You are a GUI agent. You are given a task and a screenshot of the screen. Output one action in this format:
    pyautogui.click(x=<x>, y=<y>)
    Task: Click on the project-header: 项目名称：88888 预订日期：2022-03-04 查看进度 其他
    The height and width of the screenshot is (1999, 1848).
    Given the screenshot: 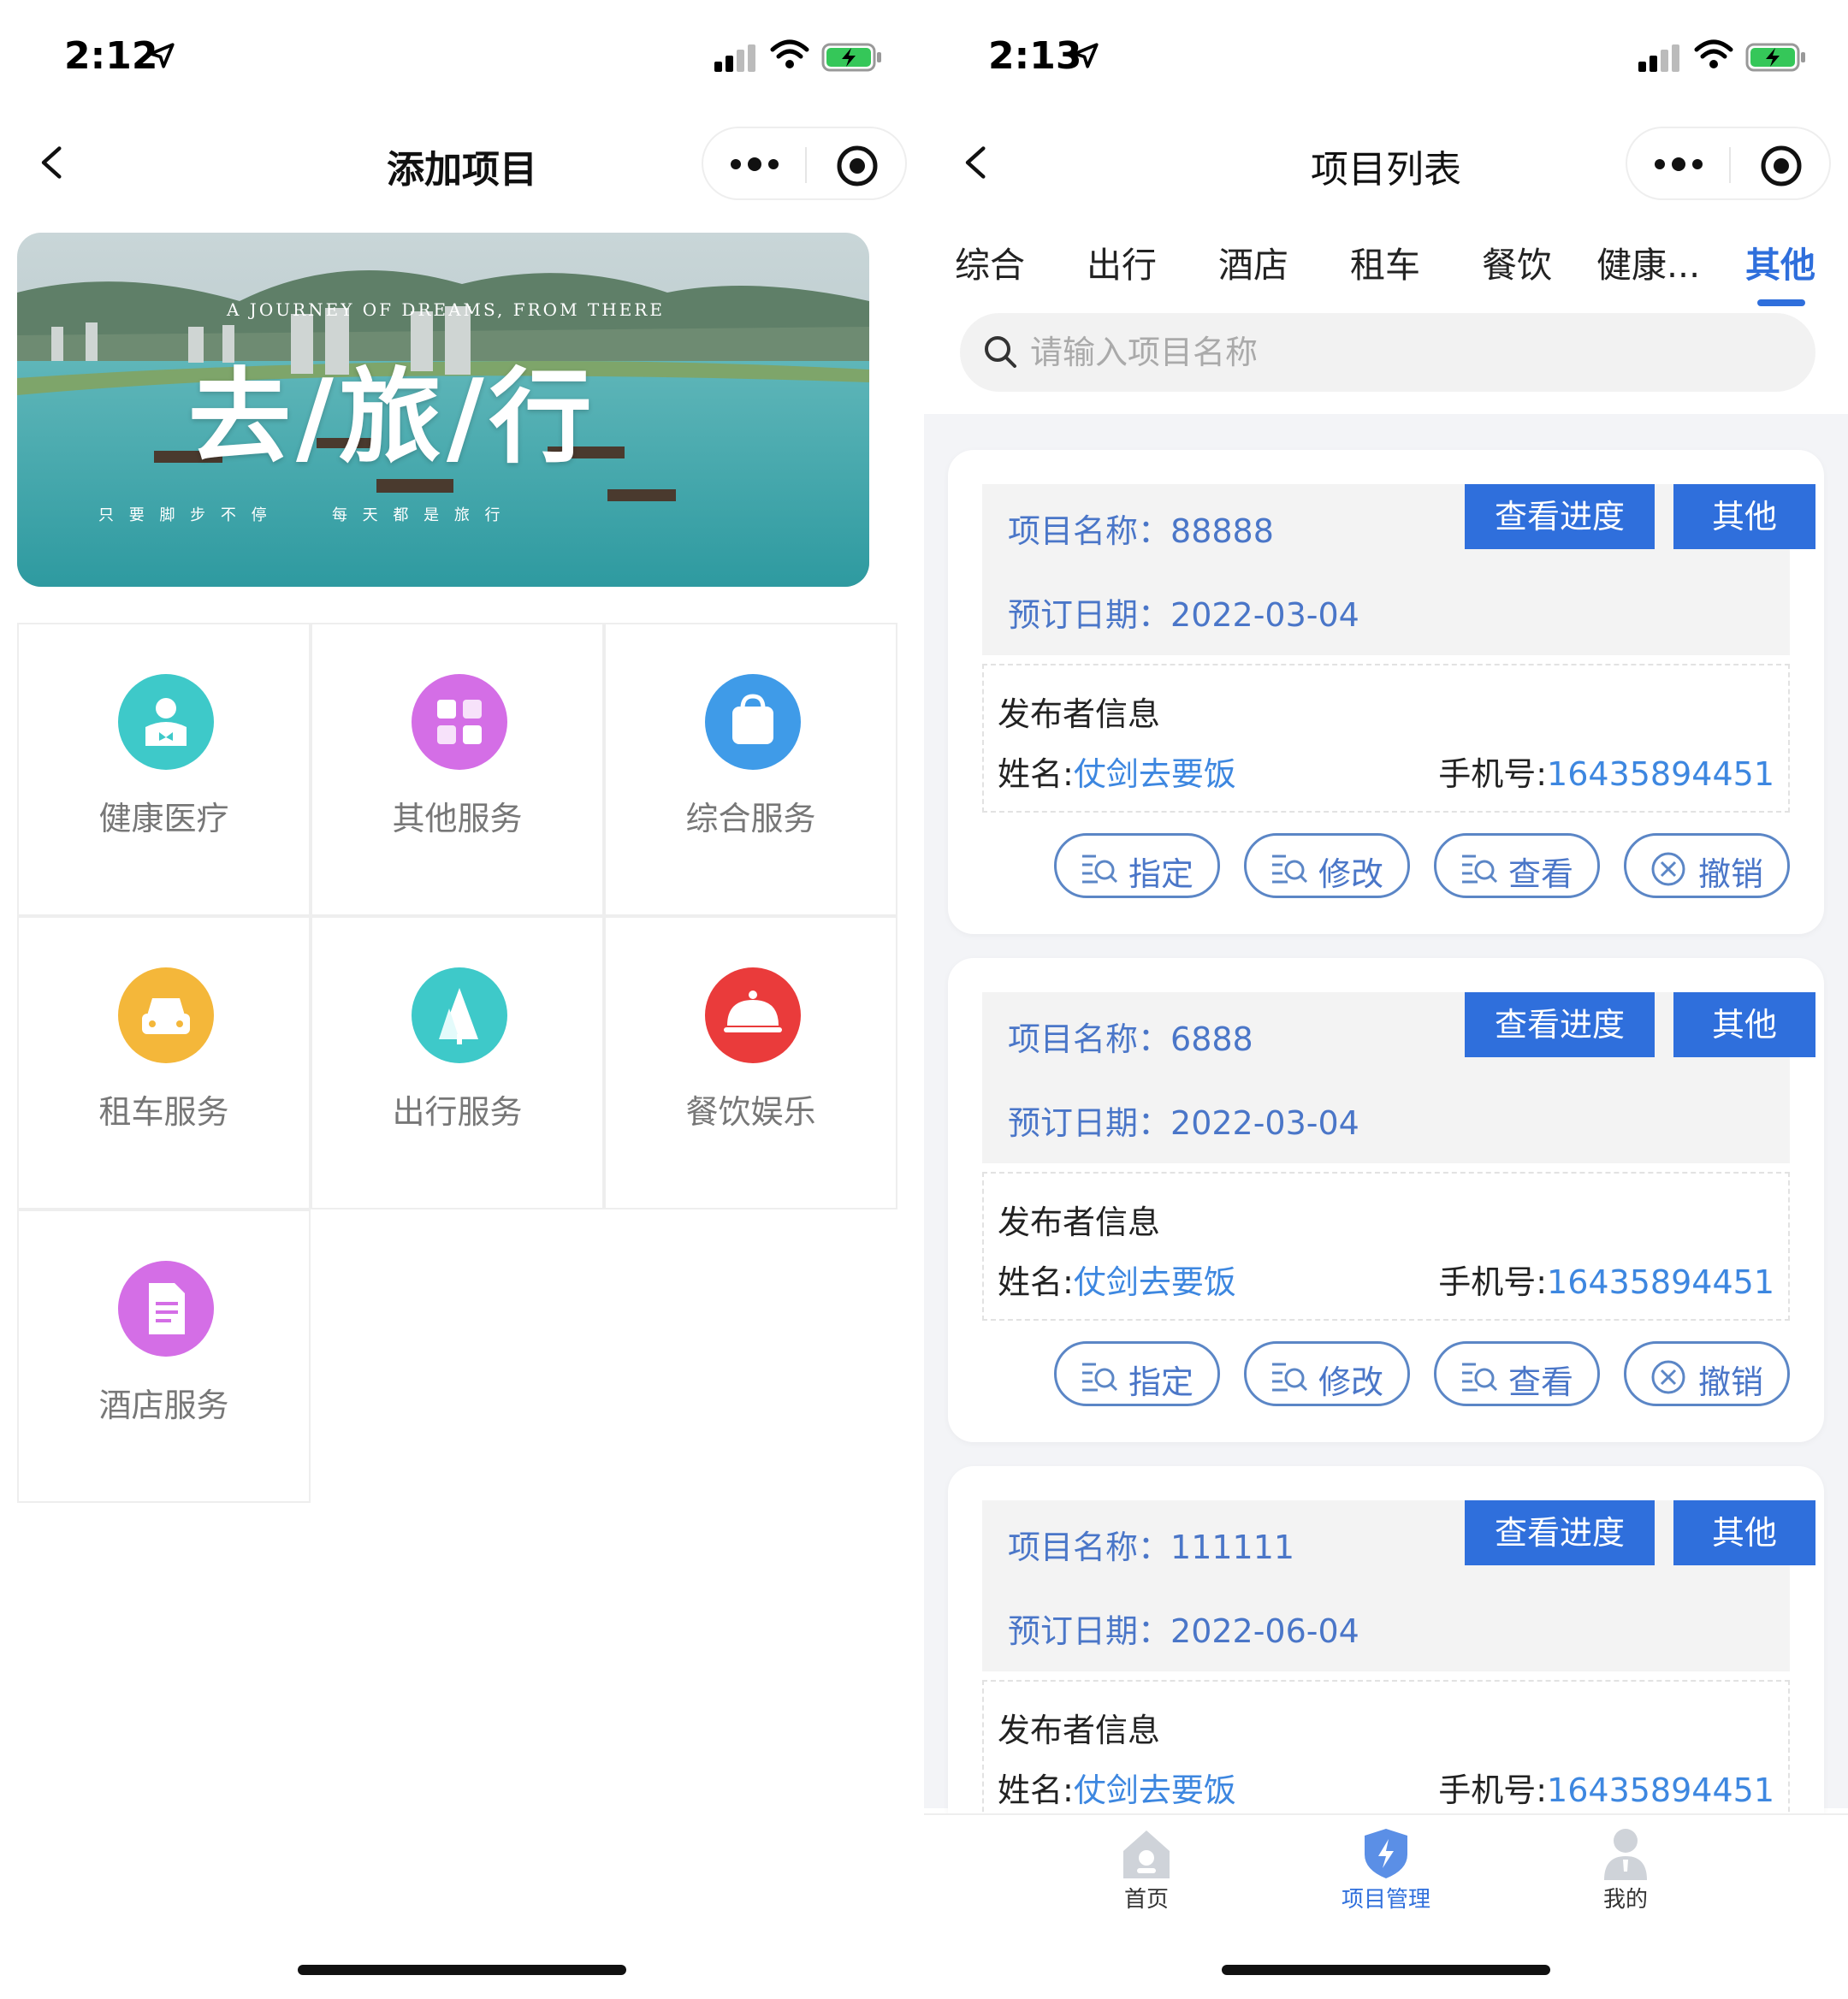 What is the action you would take?
    pyautogui.click(x=1398, y=569)
    